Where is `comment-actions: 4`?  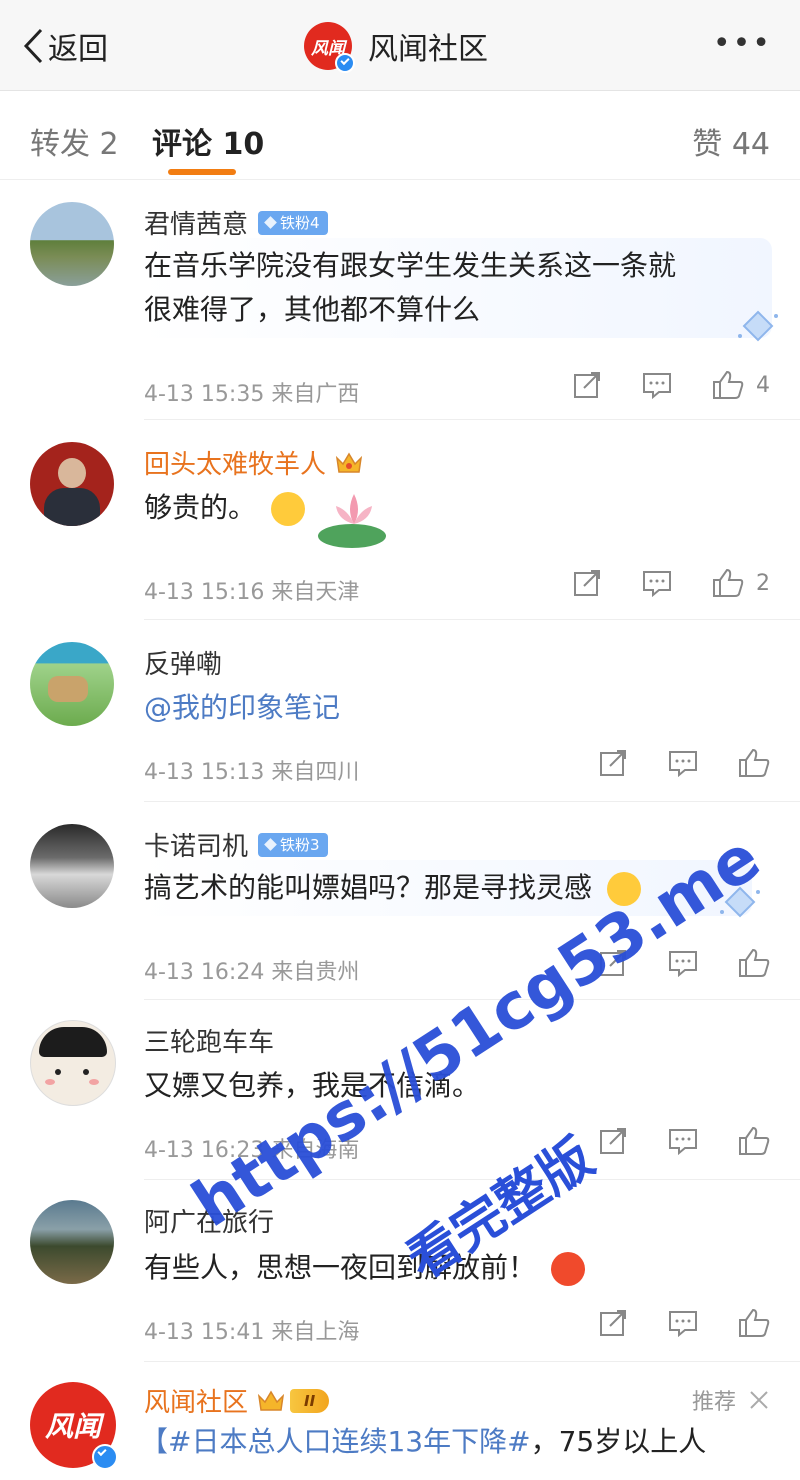
comment-actions: 4 is located at coordinates (651, 385).